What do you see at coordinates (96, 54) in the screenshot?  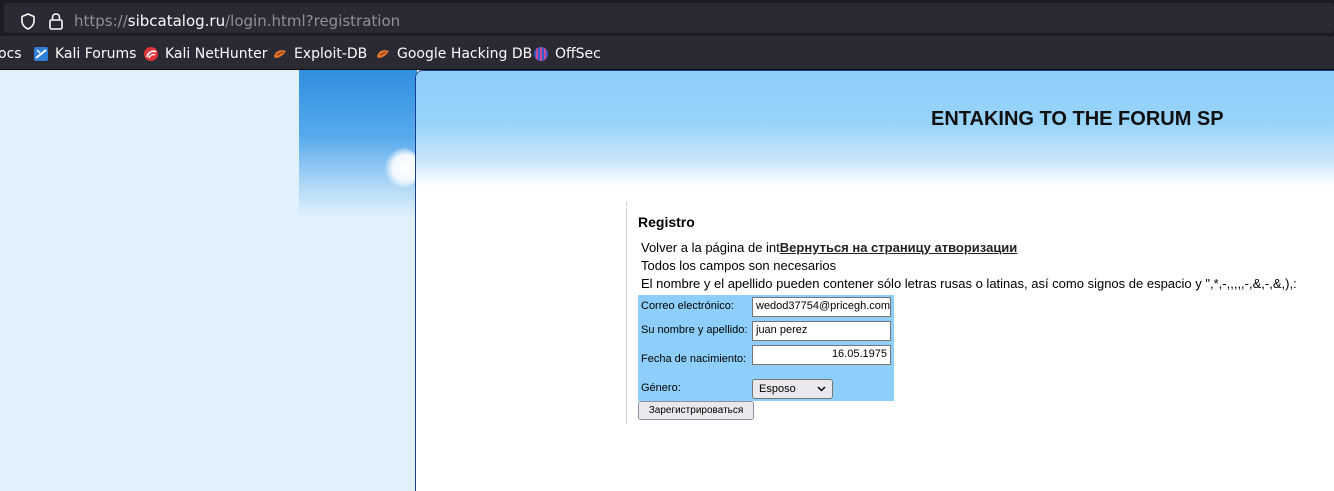 I see `bookmark-label: Kali Forums` at bounding box center [96, 54].